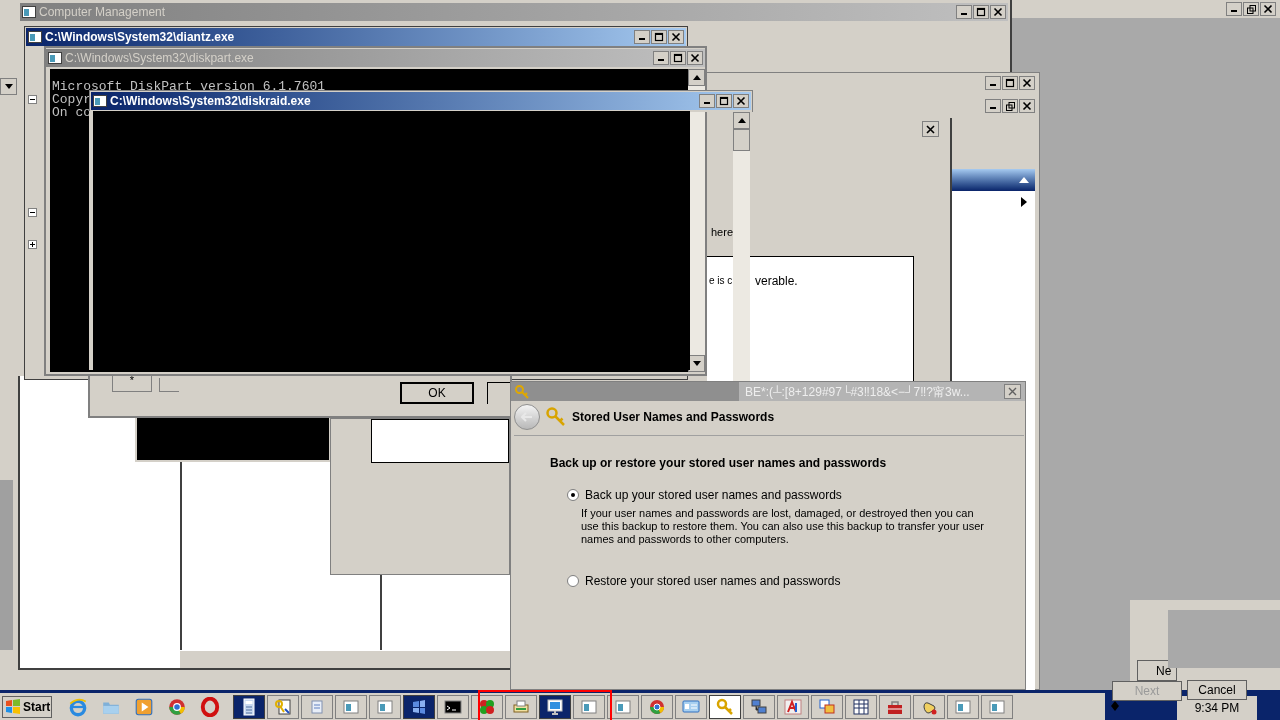 This screenshot has height=720, width=1280. Describe the element at coordinates (521, 707) in the screenshot. I see `printer-icon` at that location.